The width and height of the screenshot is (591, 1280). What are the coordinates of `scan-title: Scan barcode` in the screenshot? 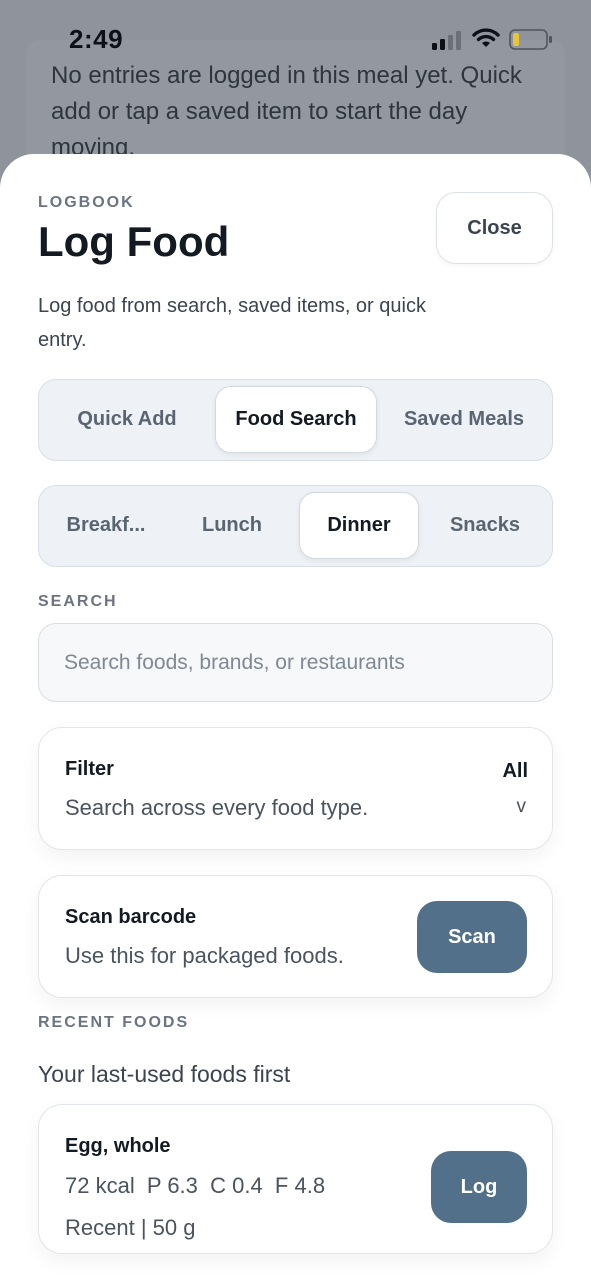 It's located at (131, 917).